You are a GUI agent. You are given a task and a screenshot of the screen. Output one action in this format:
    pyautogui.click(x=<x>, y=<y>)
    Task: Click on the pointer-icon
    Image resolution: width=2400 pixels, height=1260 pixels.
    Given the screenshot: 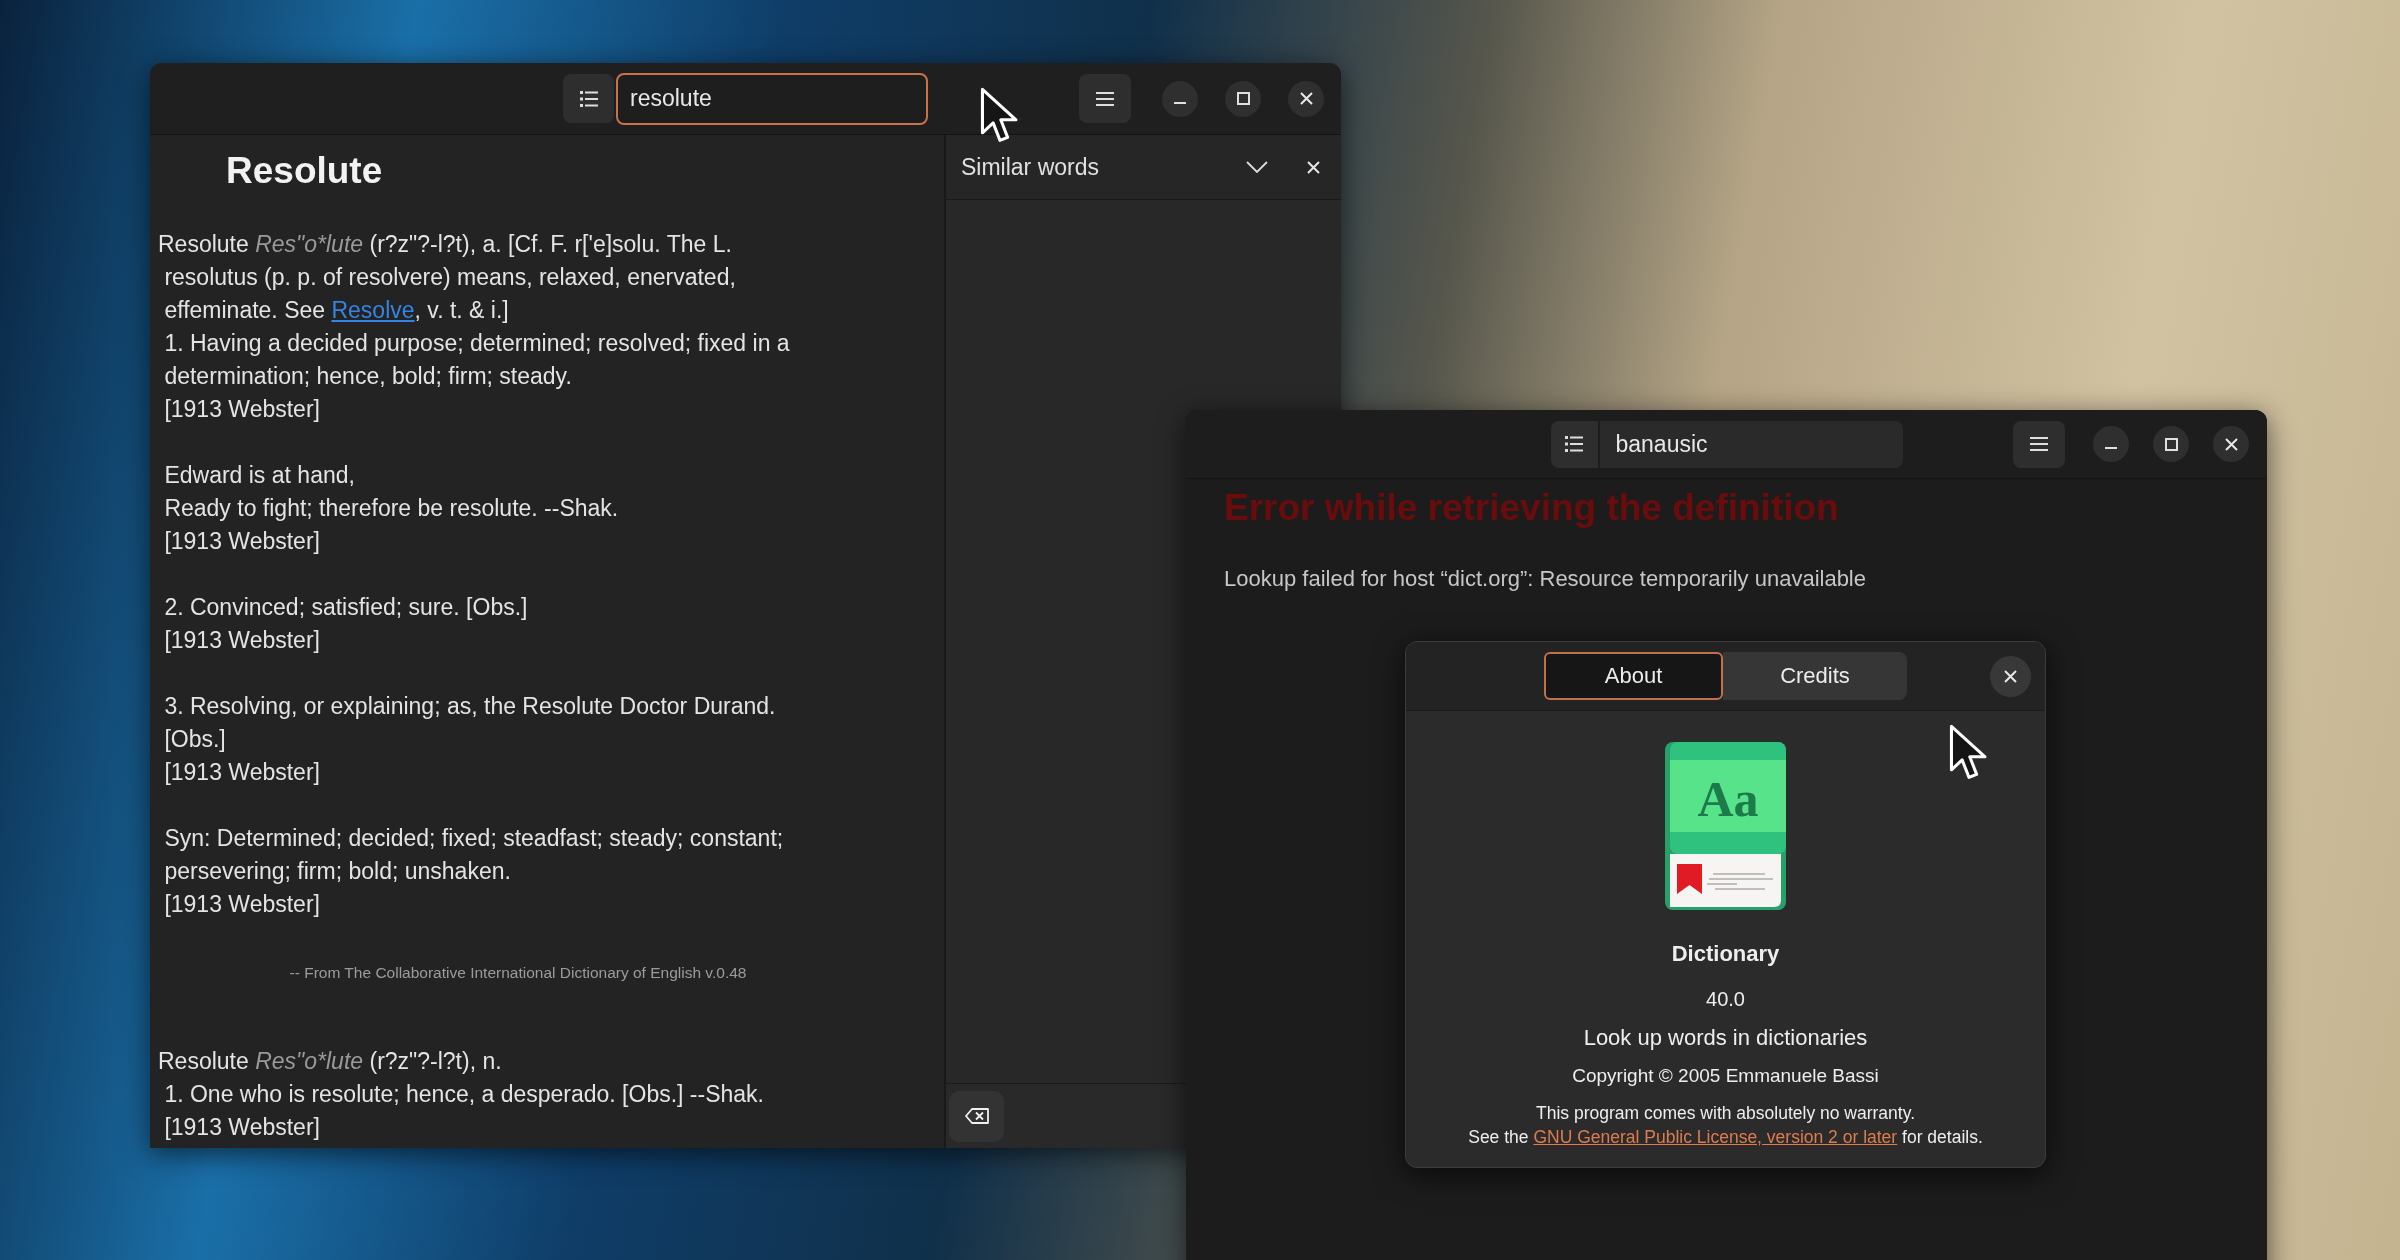 What is the action you would take?
    pyautogui.click(x=1969, y=753)
    